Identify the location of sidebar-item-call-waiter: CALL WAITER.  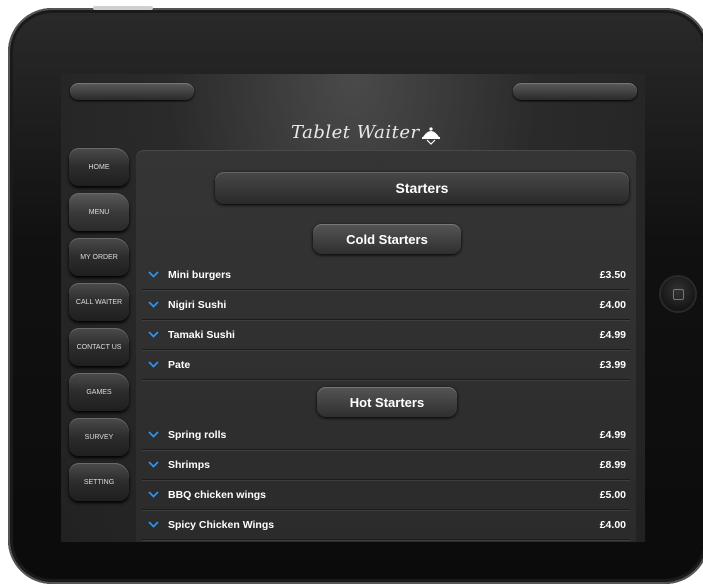
(99, 302).